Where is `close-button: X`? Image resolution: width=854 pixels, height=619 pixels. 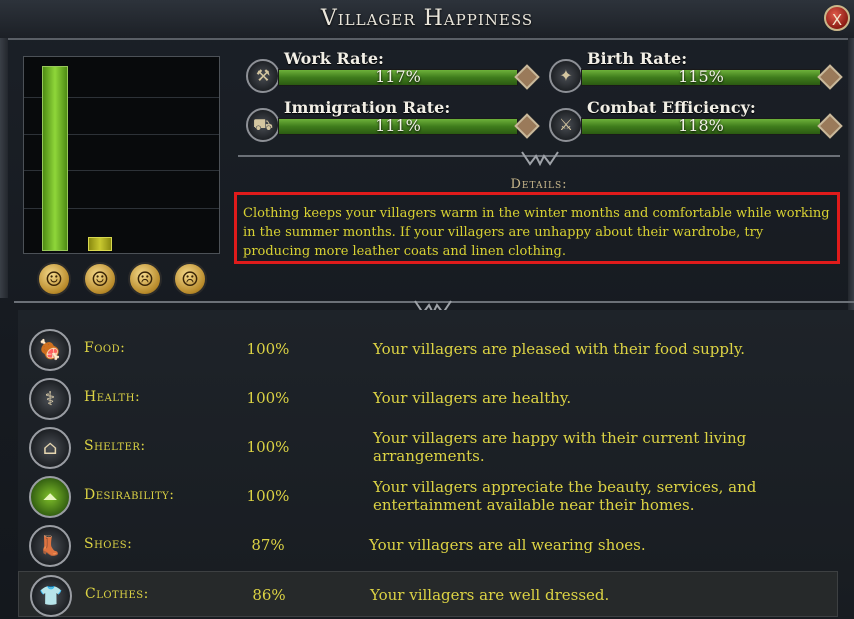 close-button: X is located at coordinates (837, 18).